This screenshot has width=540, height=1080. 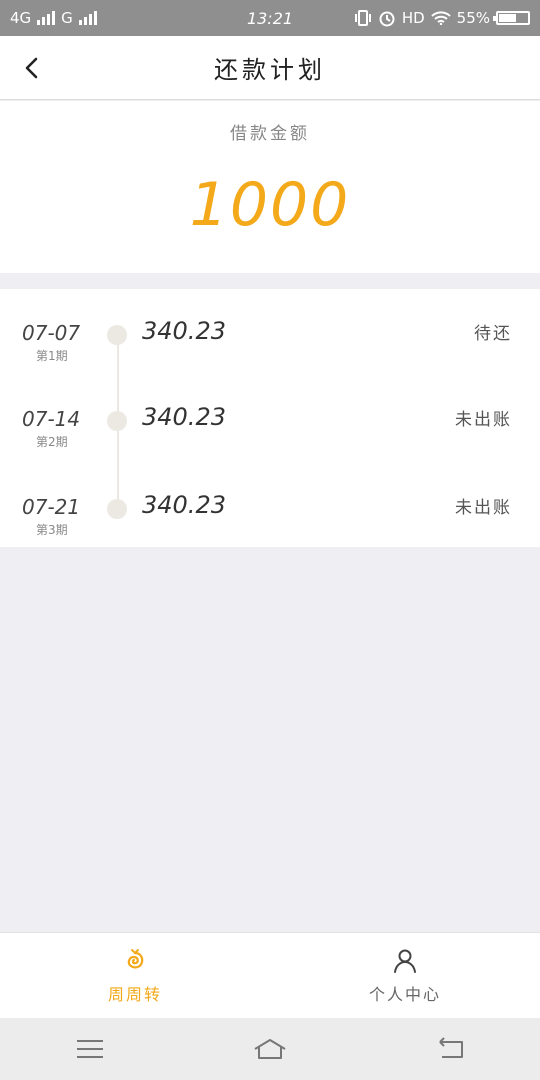 What do you see at coordinates (67, 18) in the screenshot?
I see `network-g-label: G` at bounding box center [67, 18].